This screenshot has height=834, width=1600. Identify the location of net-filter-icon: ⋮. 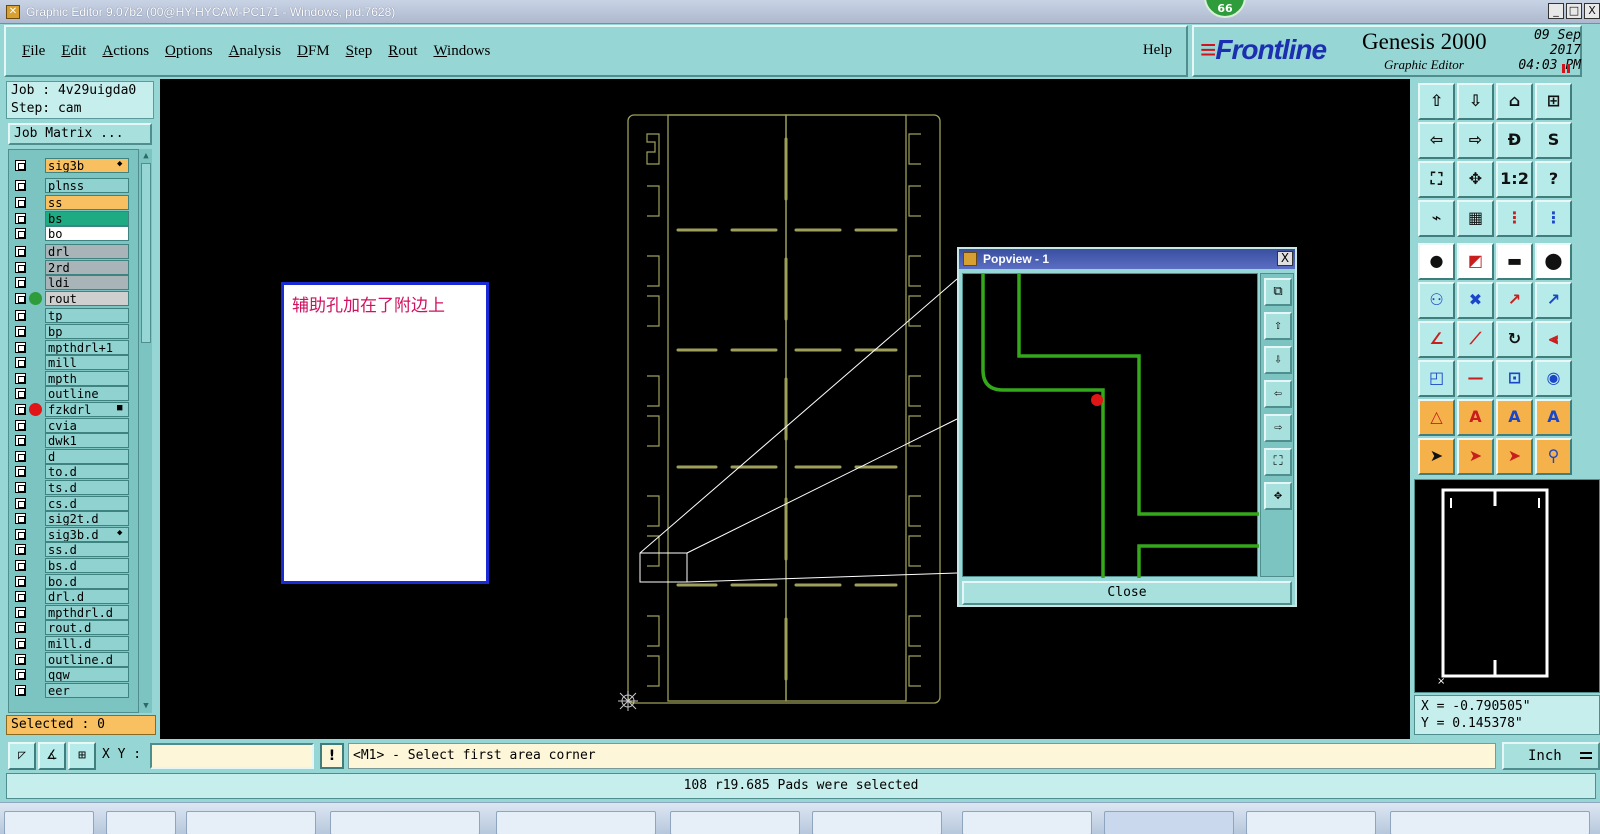
(1553, 218).